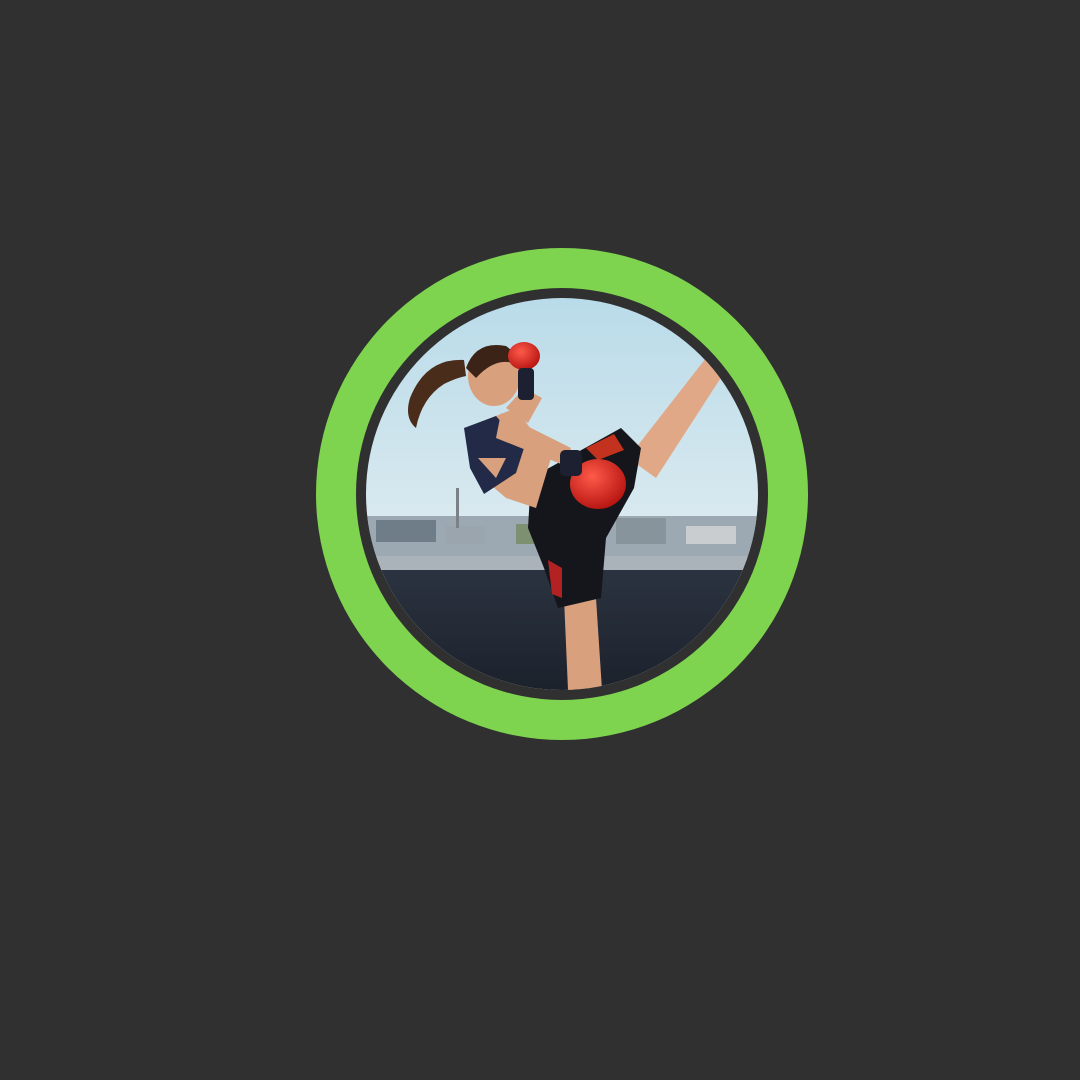 This screenshot has width=1080, height=1080. I want to click on kickboxer-photo-icon, so click(562, 494).